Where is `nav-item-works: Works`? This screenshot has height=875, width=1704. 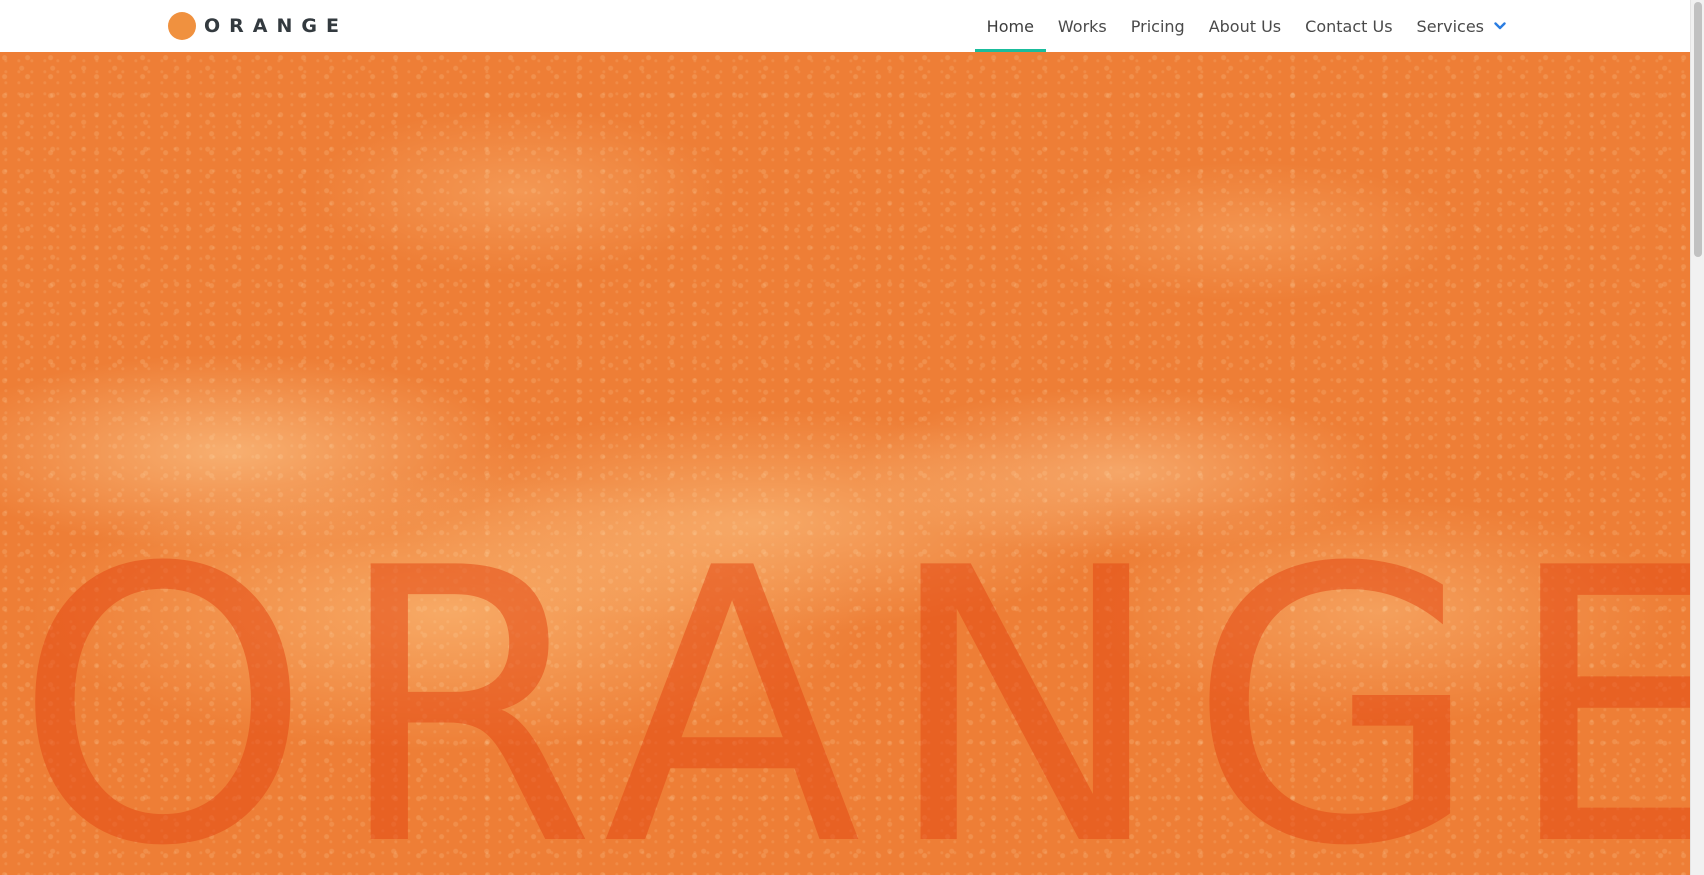
nav-item-works: Works is located at coordinates (1082, 26).